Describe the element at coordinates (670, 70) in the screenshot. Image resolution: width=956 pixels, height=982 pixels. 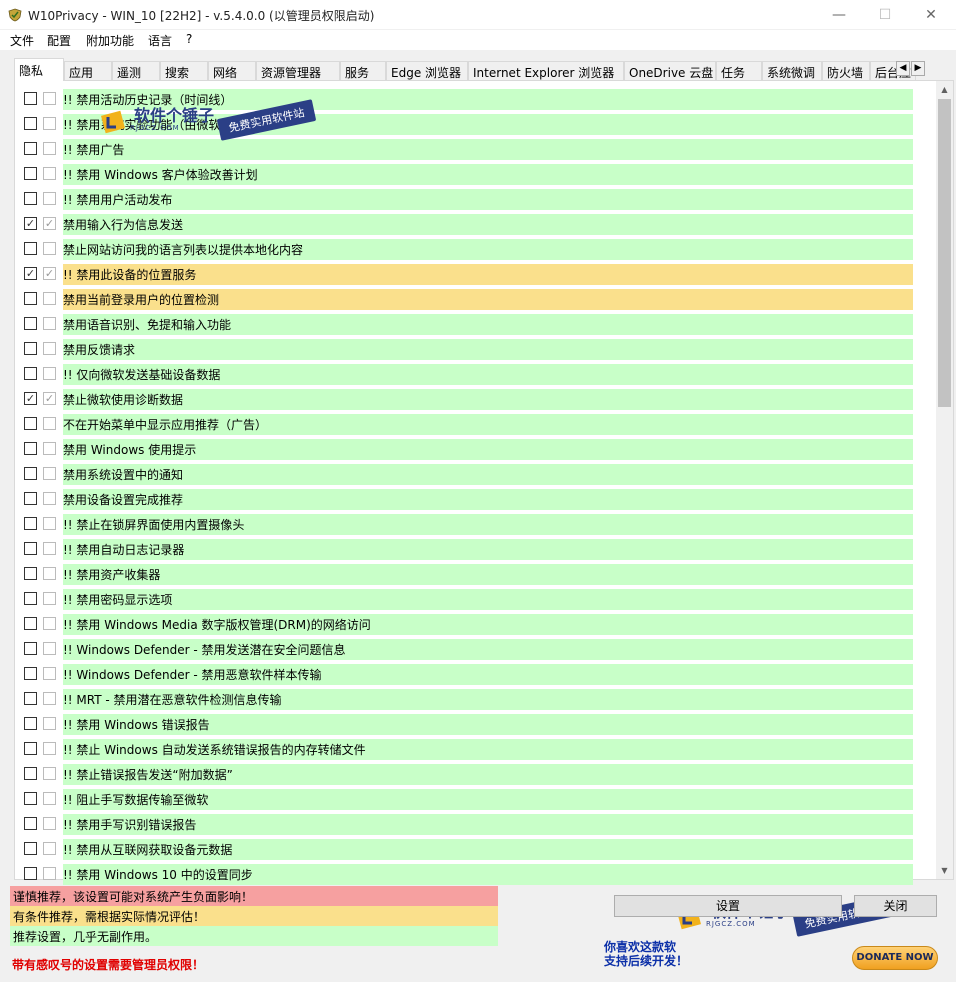
I see `tab-onedrive: OneDrive 云盘` at that location.